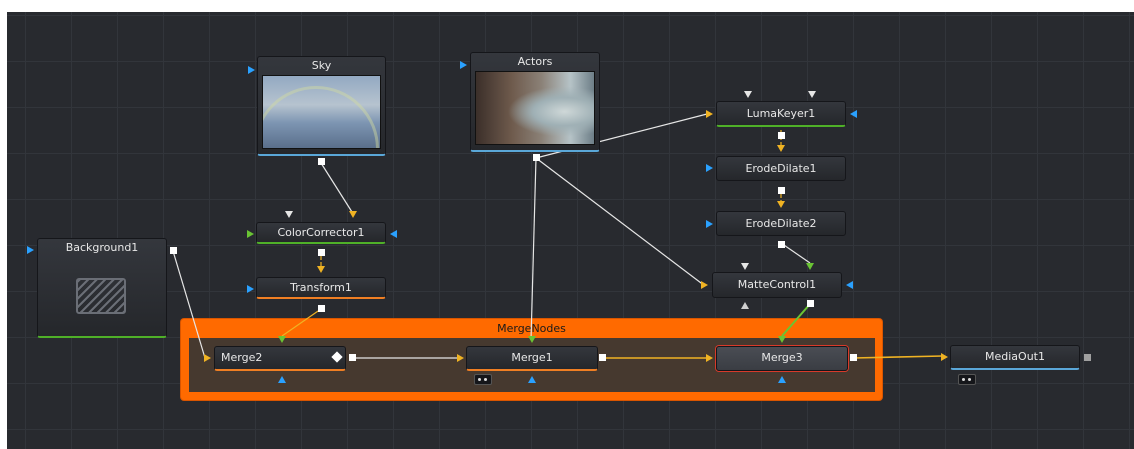 This screenshot has height=449, width=1134. Describe the element at coordinates (242, 357) in the screenshot. I see `node-label: Merge2` at that location.